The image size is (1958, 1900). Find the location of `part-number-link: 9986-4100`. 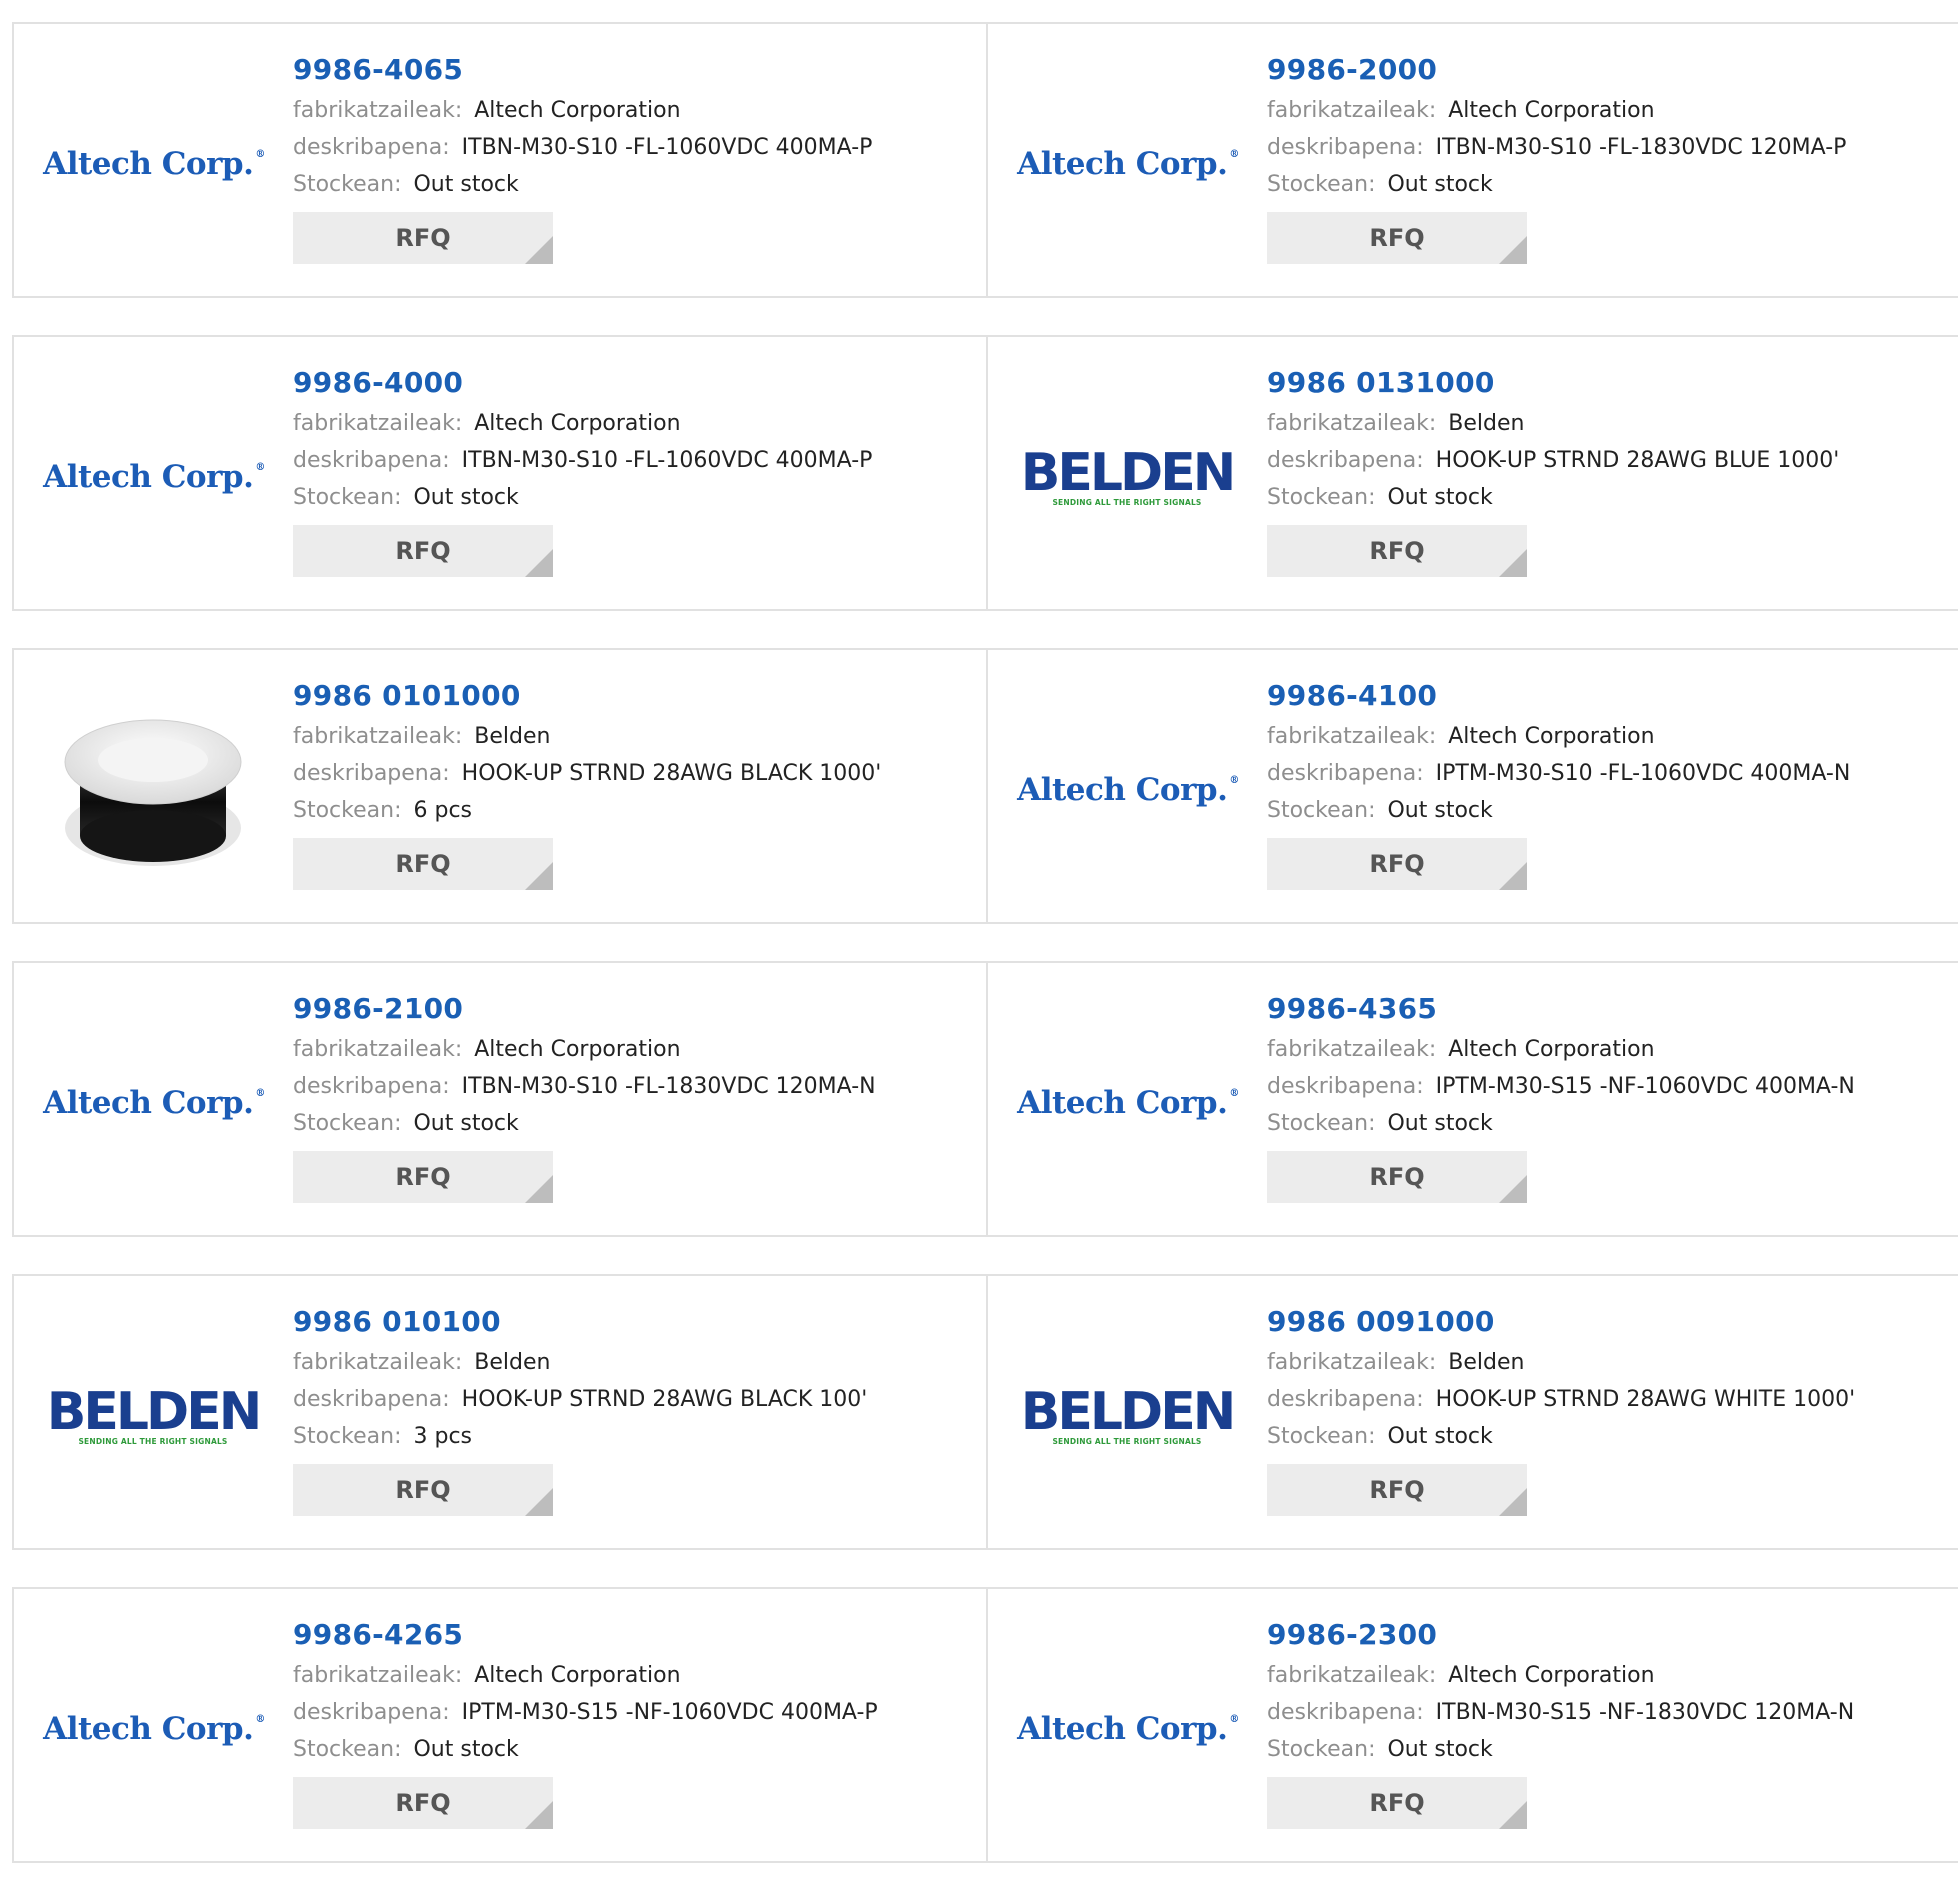

part-number-link: 9986-4100 is located at coordinates (1558, 697).